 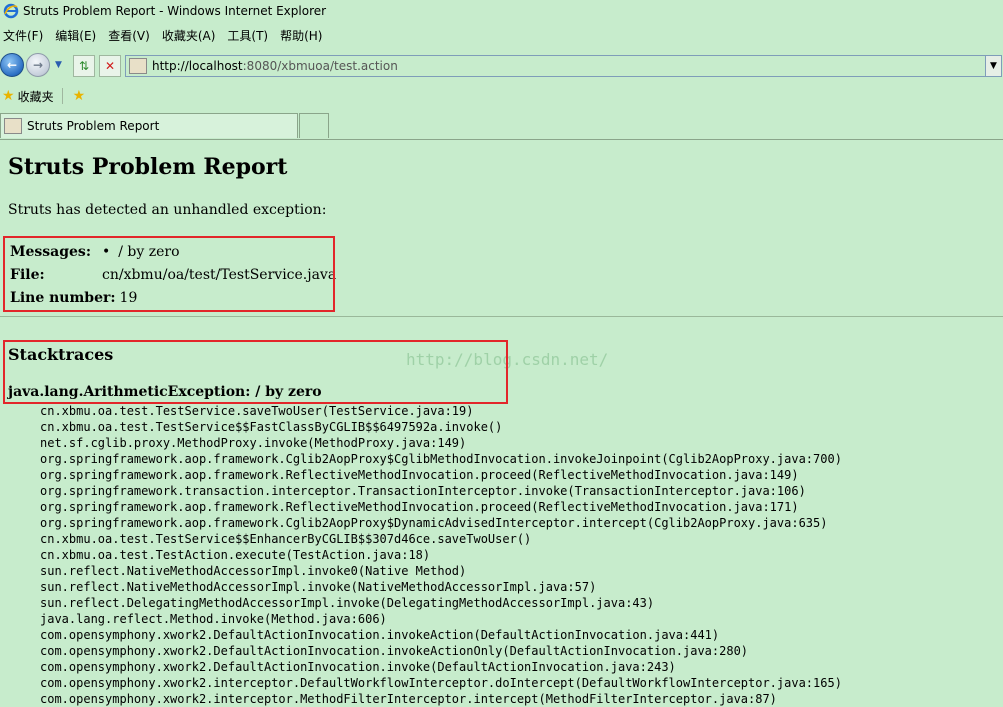 I want to click on favorites-bar: ★ 收藏夹 ★, so click(x=501, y=96).